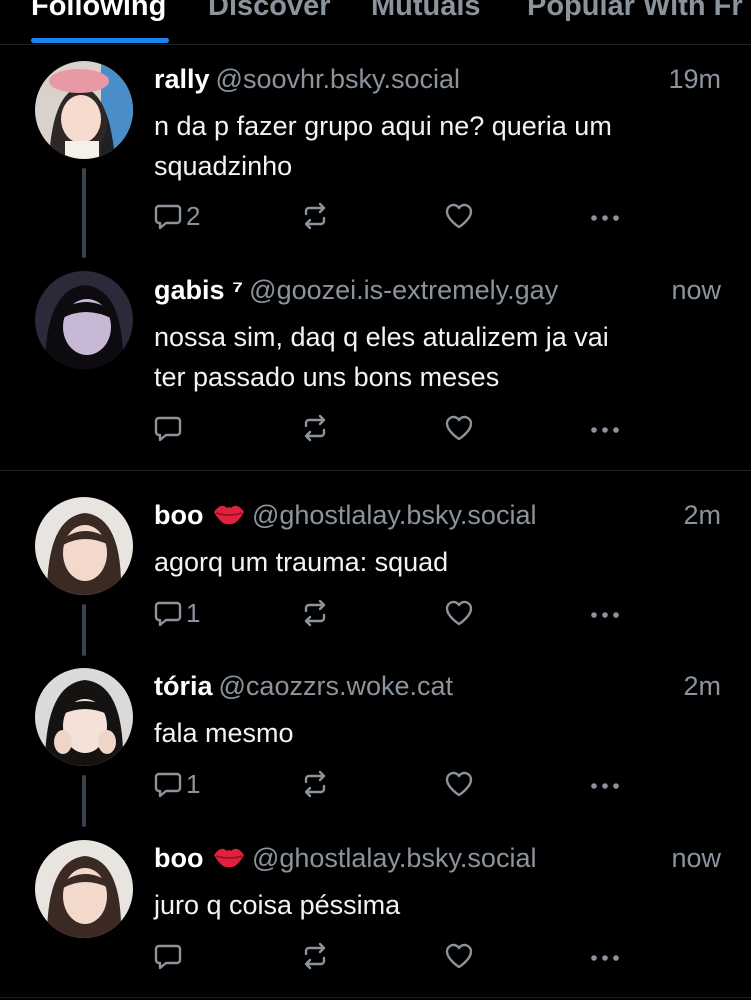 The width and height of the screenshot is (751, 1000). I want to click on post-actions: 2, so click(394, 216).